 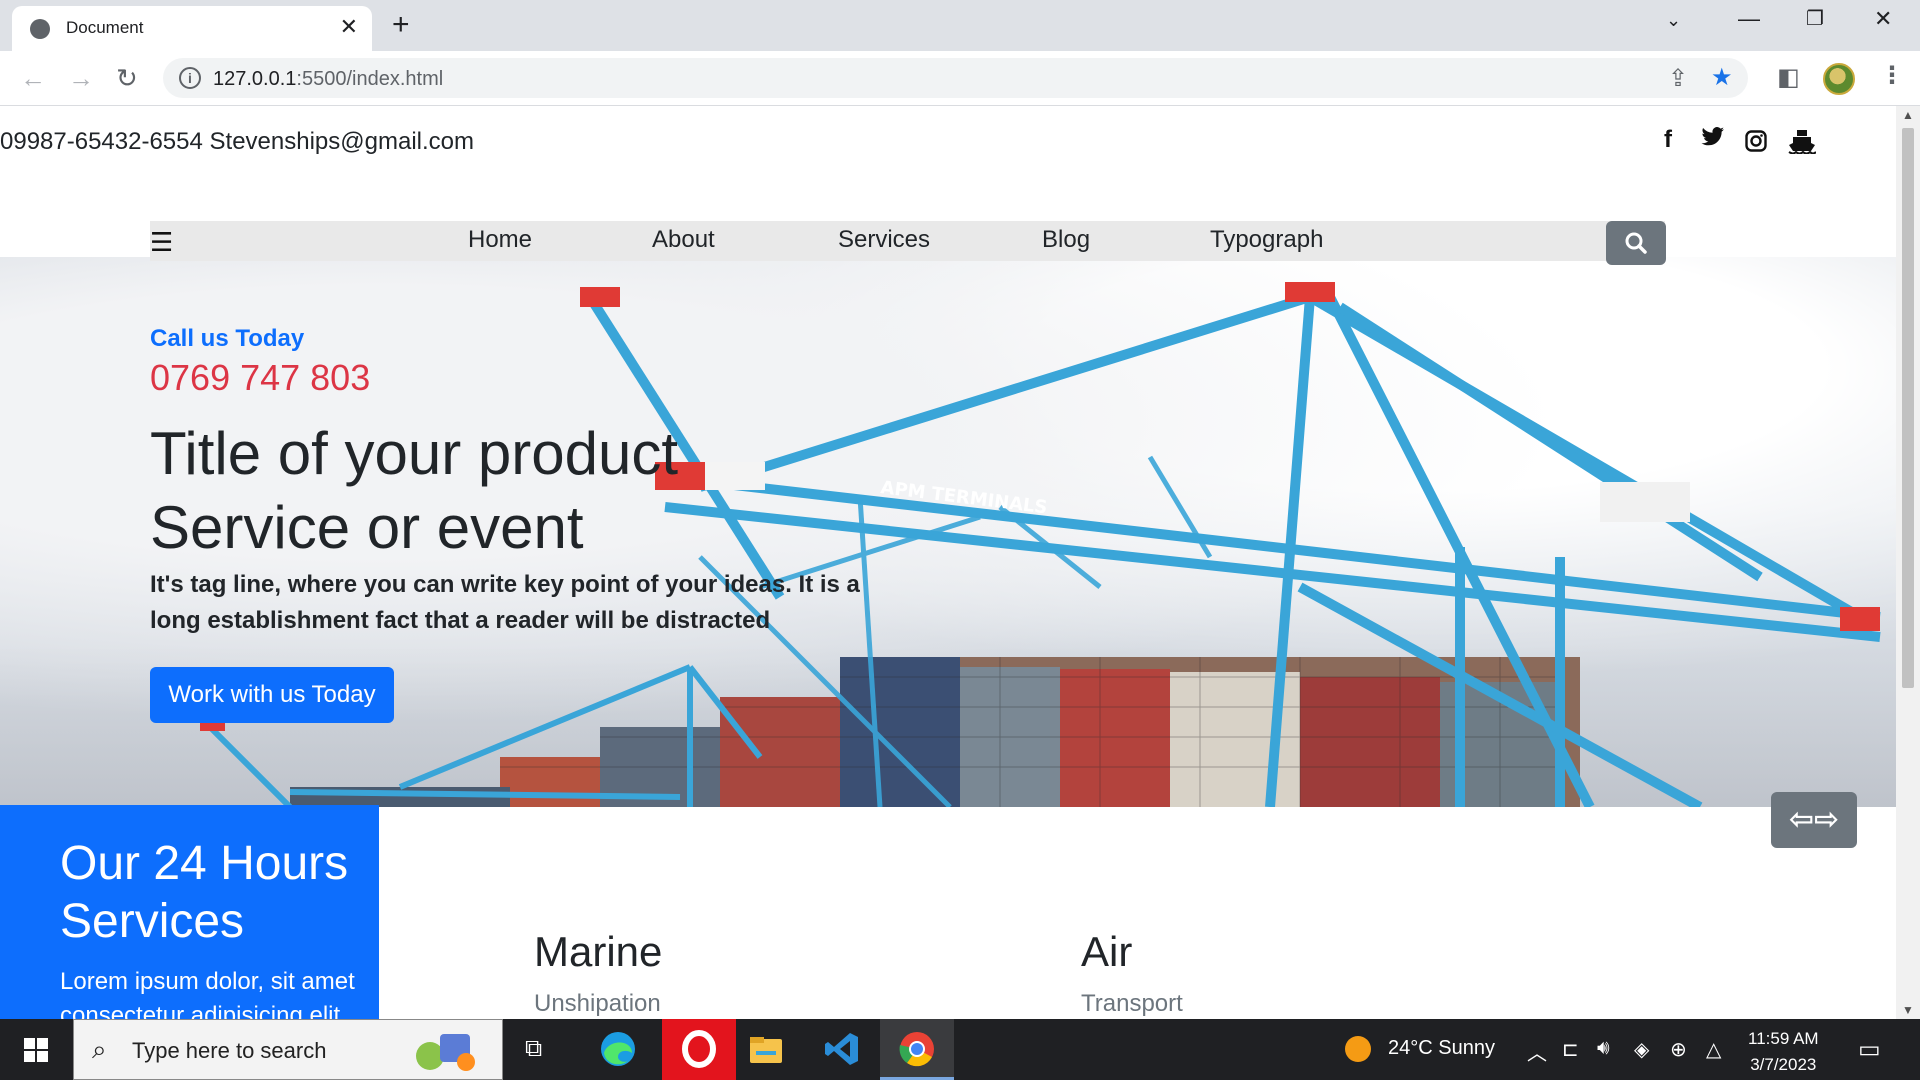 What do you see at coordinates (1815, 18) in the screenshot?
I see `restore-icon: ❐` at bounding box center [1815, 18].